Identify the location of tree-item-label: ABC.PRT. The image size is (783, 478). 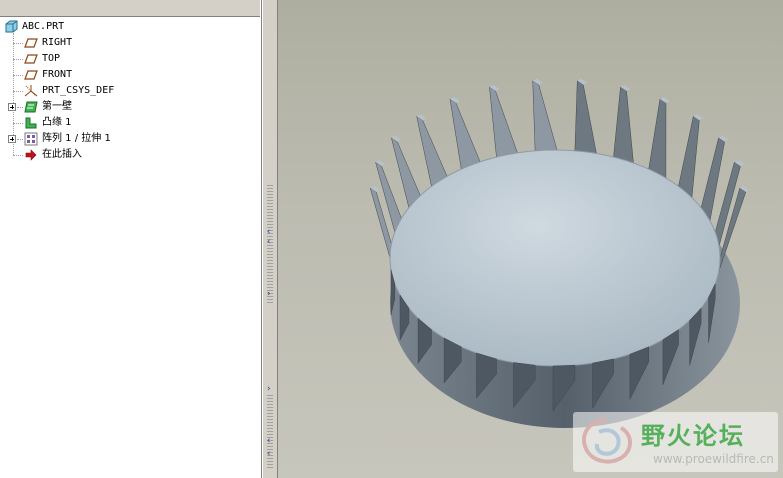
(43, 26).